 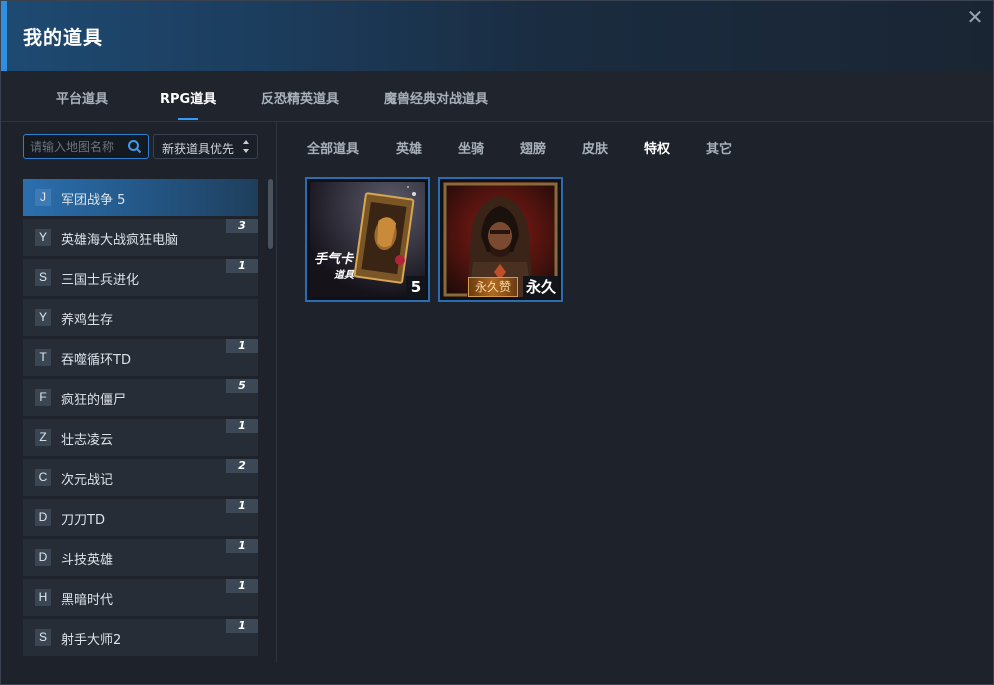 What do you see at coordinates (657, 147) in the screenshot?
I see `subtab-privileges: 特权` at bounding box center [657, 147].